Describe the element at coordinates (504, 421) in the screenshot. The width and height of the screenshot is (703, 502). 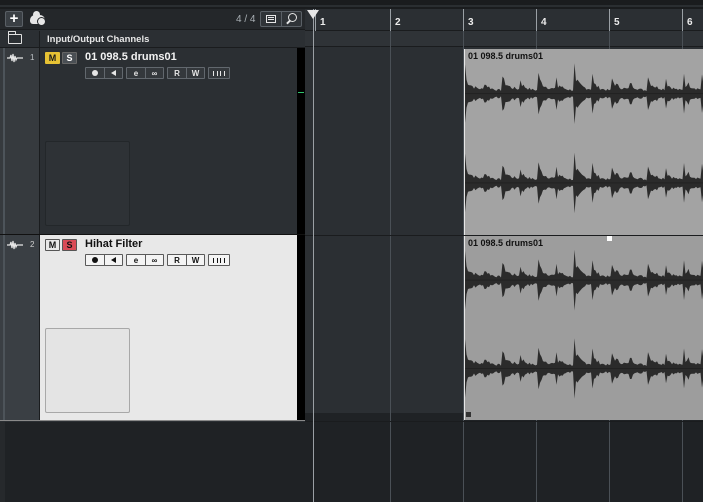
I see `lane-separator` at that location.